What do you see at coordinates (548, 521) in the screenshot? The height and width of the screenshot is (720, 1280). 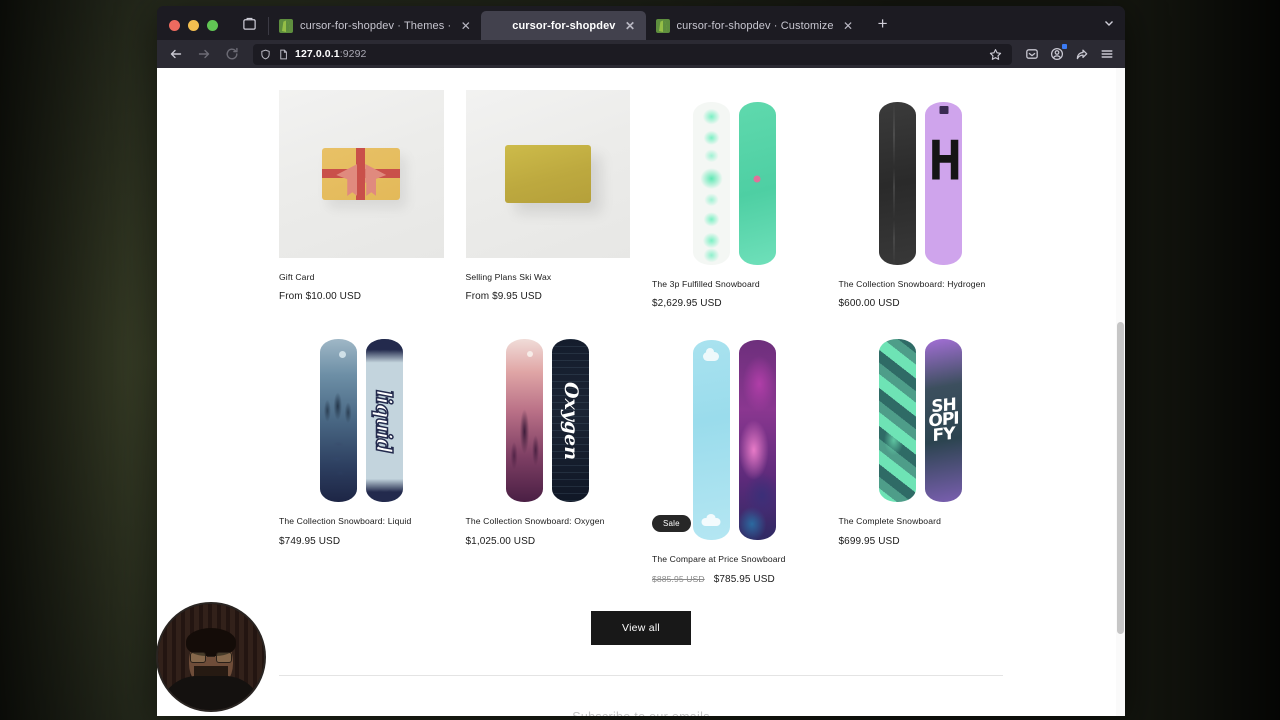 I see `product-title: The Collection Snowboard: Oxygen` at bounding box center [548, 521].